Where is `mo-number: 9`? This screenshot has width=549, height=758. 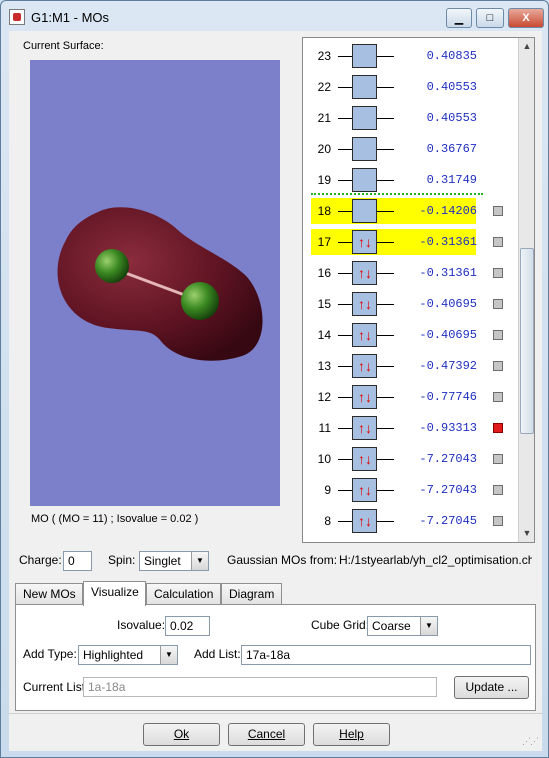 mo-number: 9 is located at coordinates (327, 490).